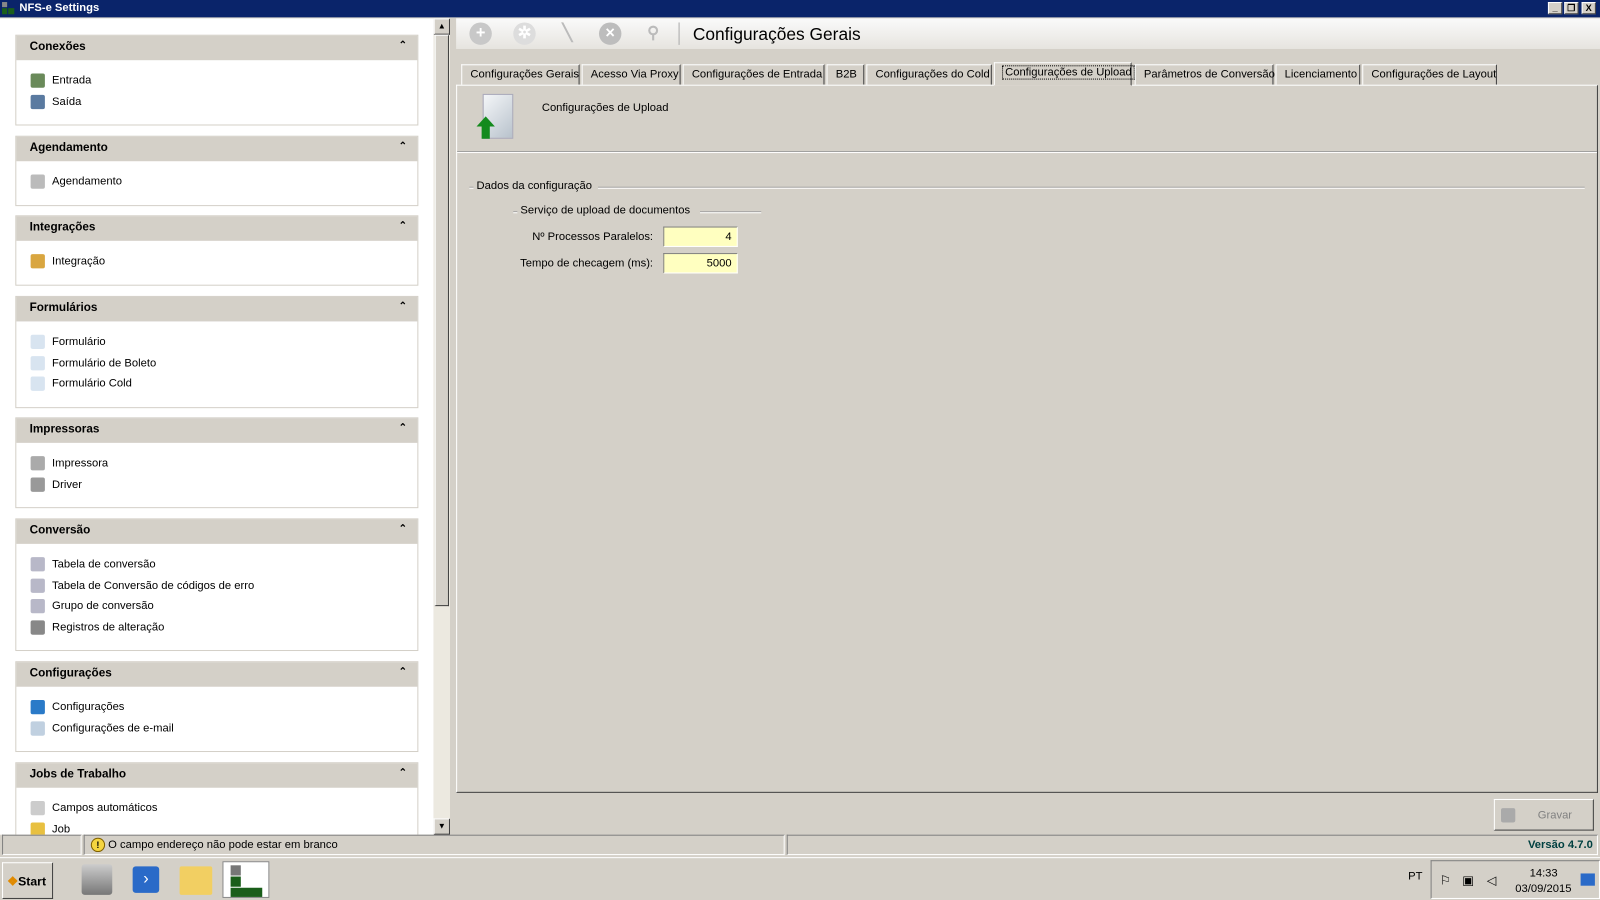  I want to click on sidebar-group-header: Configurações ⌃, so click(217, 674).